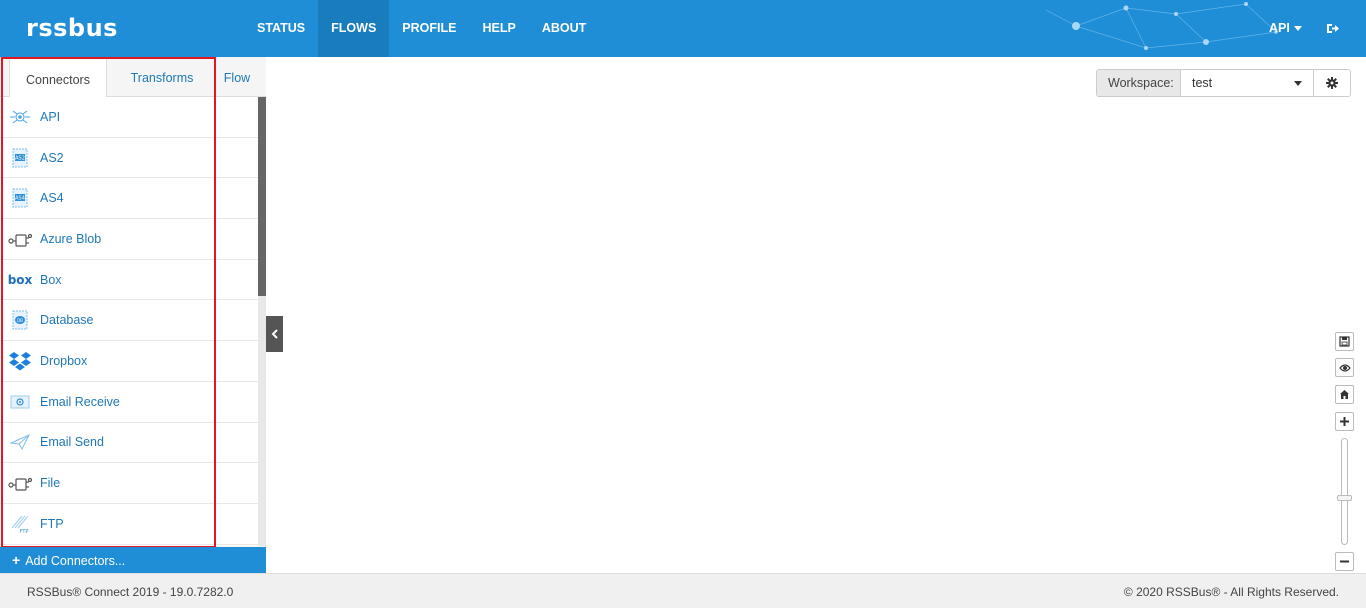  What do you see at coordinates (129, 483) in the screenshot?
I see `connector-file: File` at bounding box center [129, 483].